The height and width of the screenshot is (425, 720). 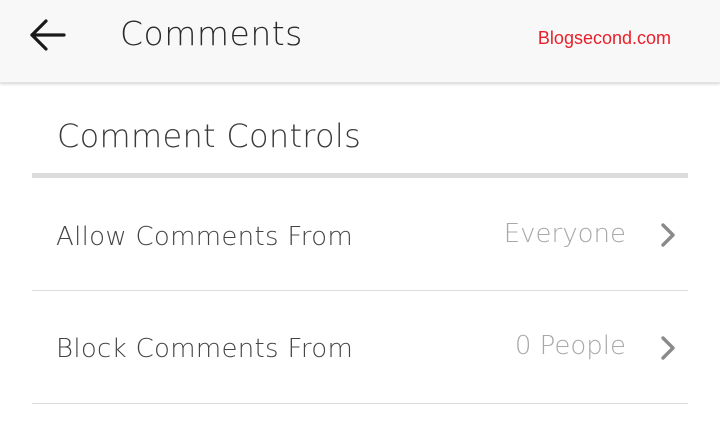 I want to click on arrow-left-icon, so click(x=48, y=35).